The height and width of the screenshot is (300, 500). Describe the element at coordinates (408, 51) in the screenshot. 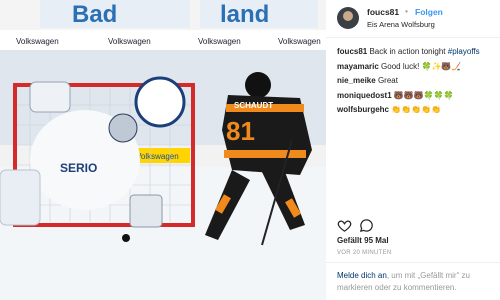

I see `comment-text: Back in action tonight` at that location.